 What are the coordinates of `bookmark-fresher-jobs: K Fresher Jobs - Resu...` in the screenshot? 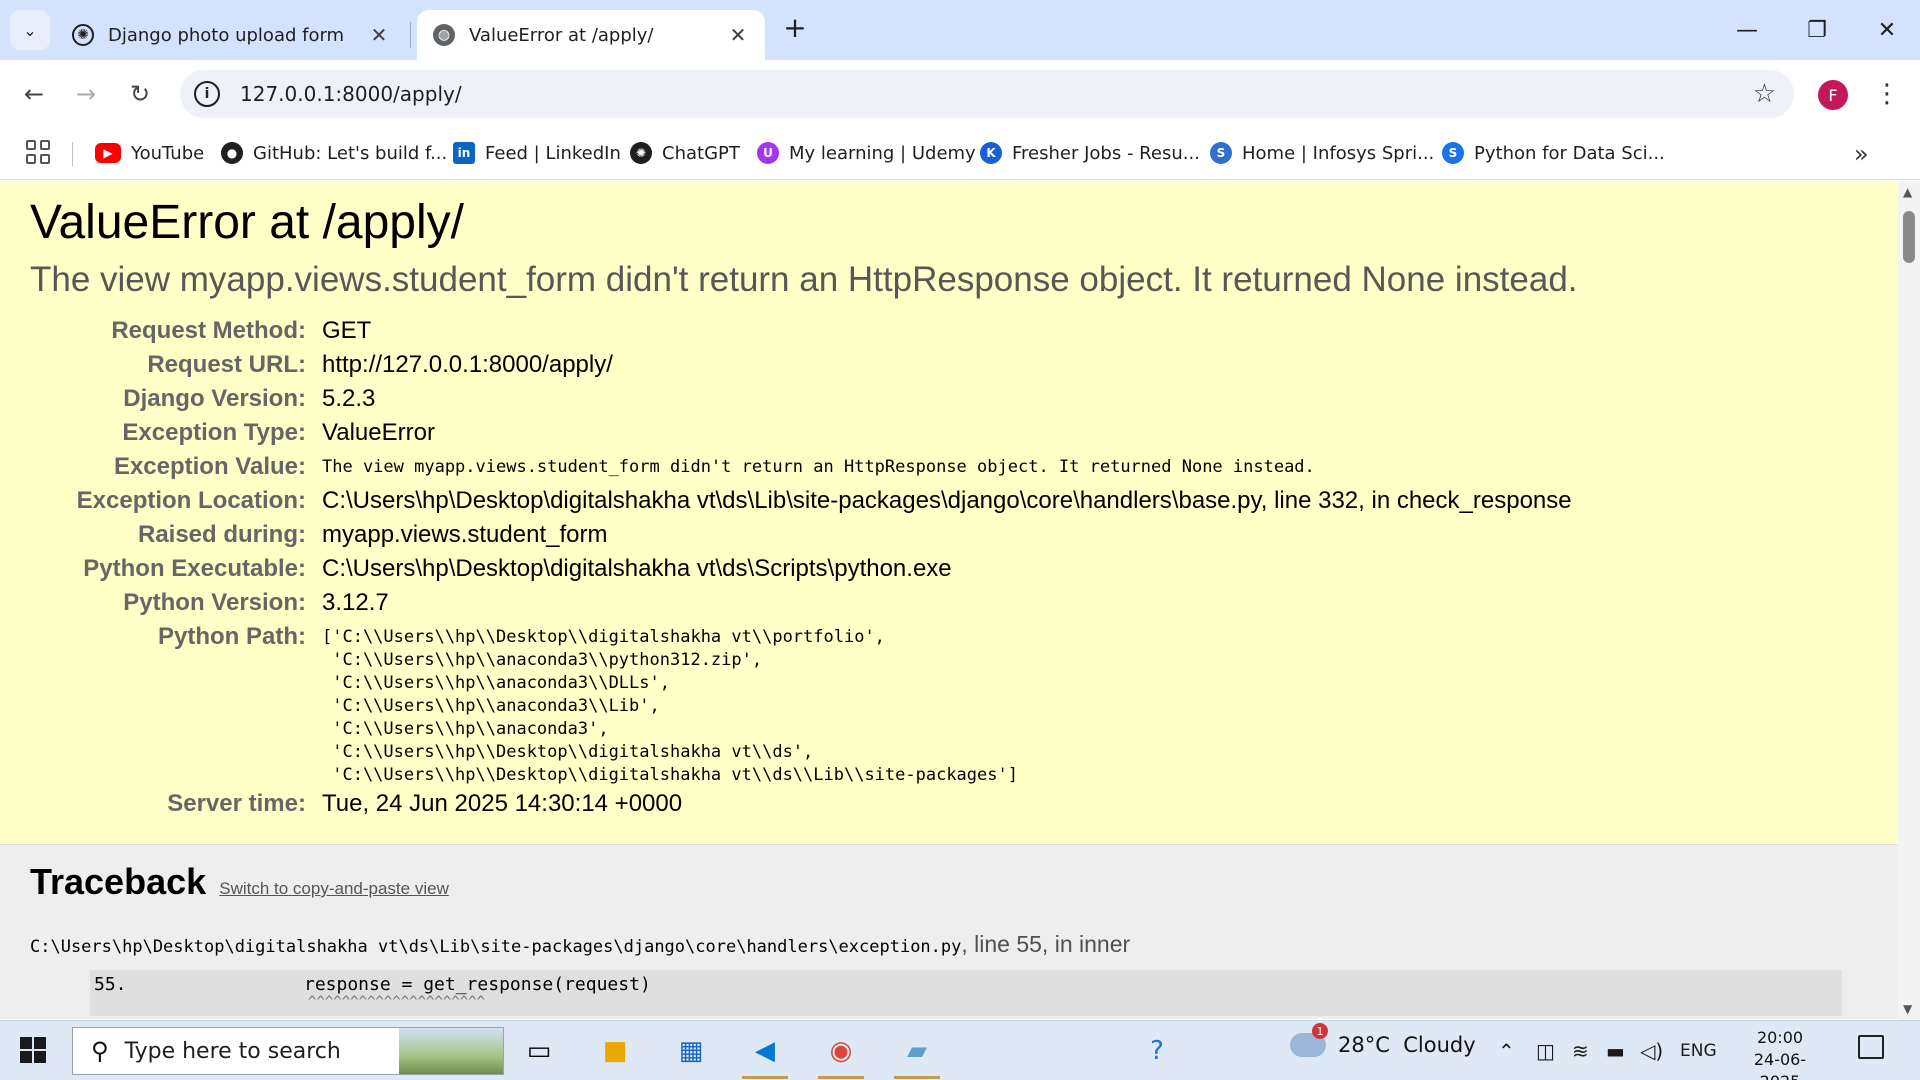 It's located at (1090, 153).